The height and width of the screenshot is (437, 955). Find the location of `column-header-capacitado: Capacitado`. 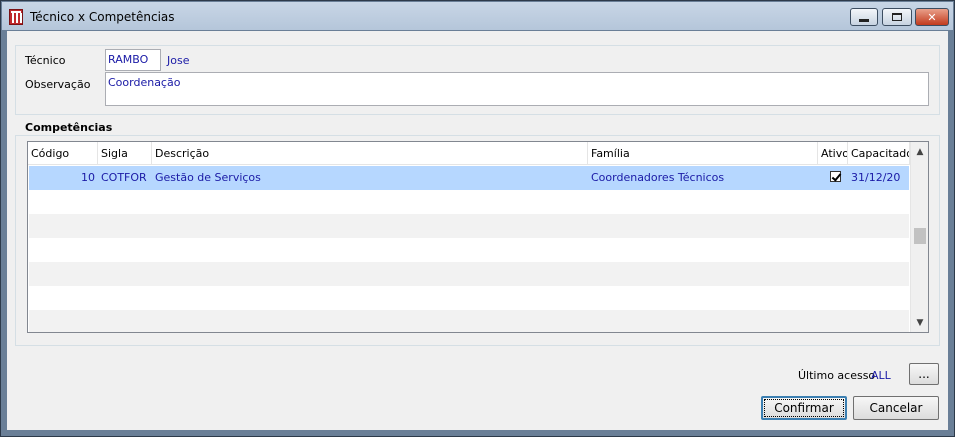

column-header-capacitado: Capacitado is located at coordinates (879, 153).